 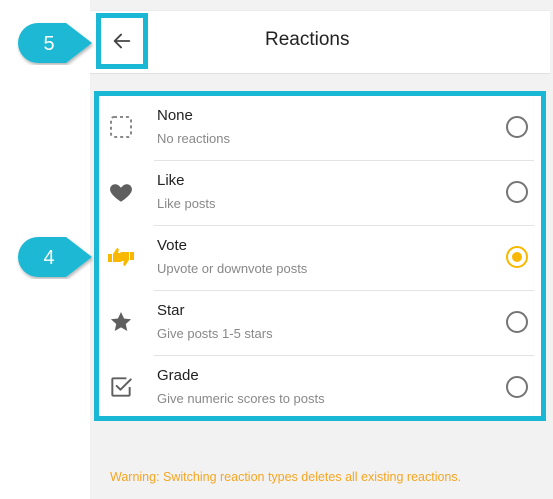 What do you see at coordinates (171, 310) in the screenshot?
I see `option-label: Star` at bounding box center [171, 310].